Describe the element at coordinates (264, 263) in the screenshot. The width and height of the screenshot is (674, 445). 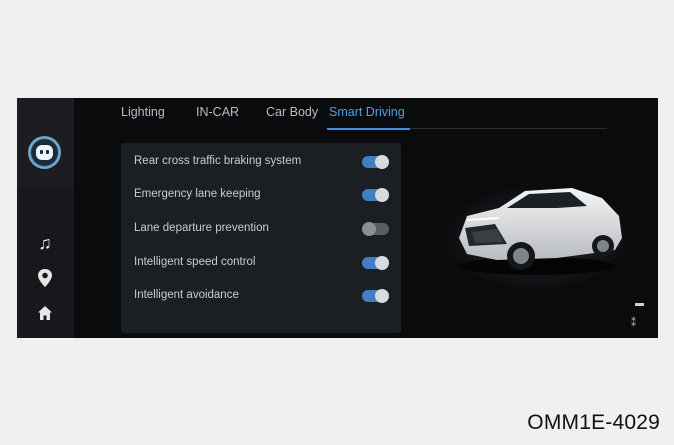
I see `setting-row-intelligent-speed-control: Intelligent speed control` at that location.